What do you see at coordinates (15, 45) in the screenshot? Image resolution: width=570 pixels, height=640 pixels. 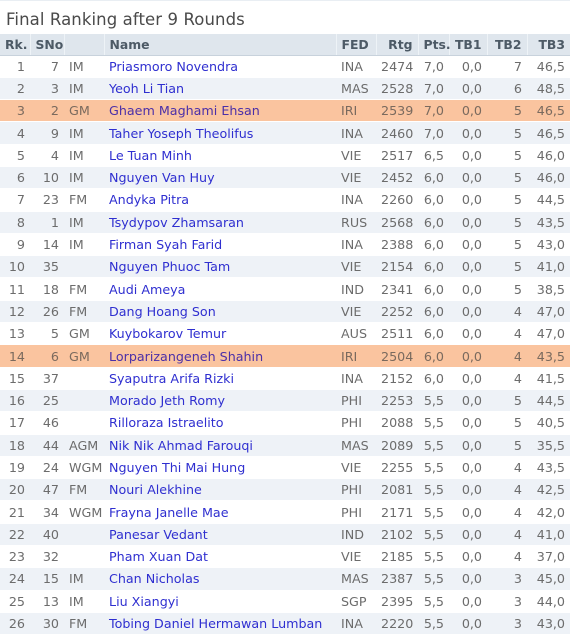 I see `column-header-rk: Rk.` at bounding box center [15, 45].